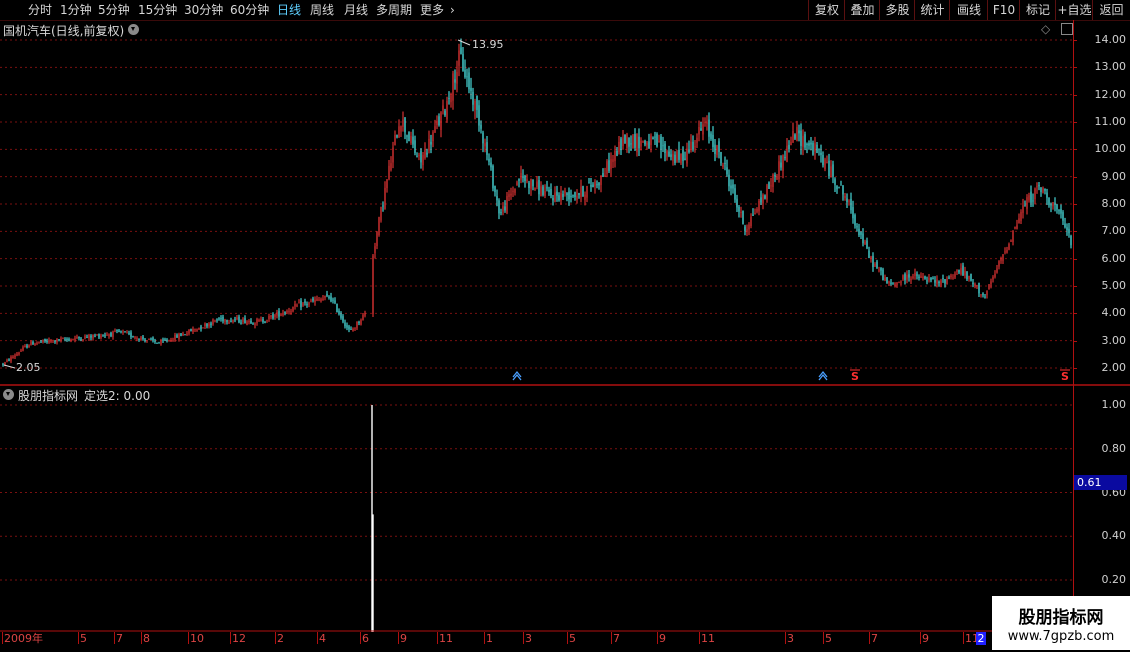 This screenshot has height=652, width=1130. I want to click on date-axis-label: 10, so click(197, 638).